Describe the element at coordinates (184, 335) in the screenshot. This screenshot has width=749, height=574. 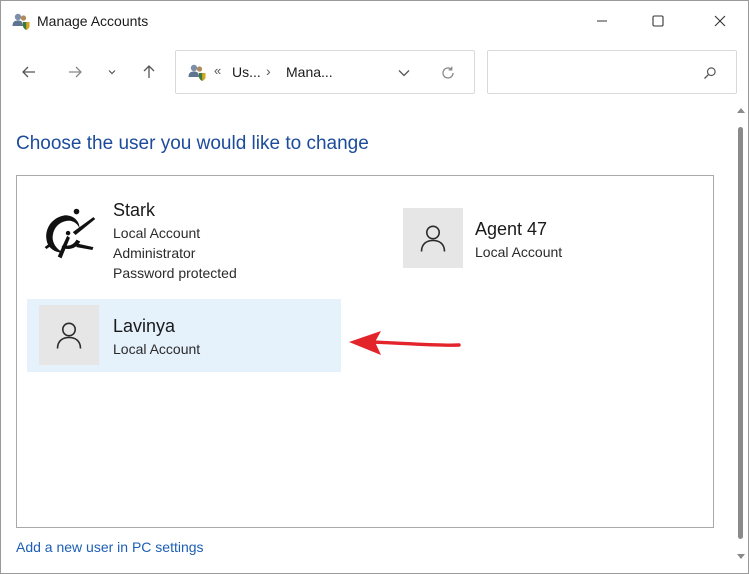
I see `account-tile-lavinya: Lavinya Local Account` at that location.